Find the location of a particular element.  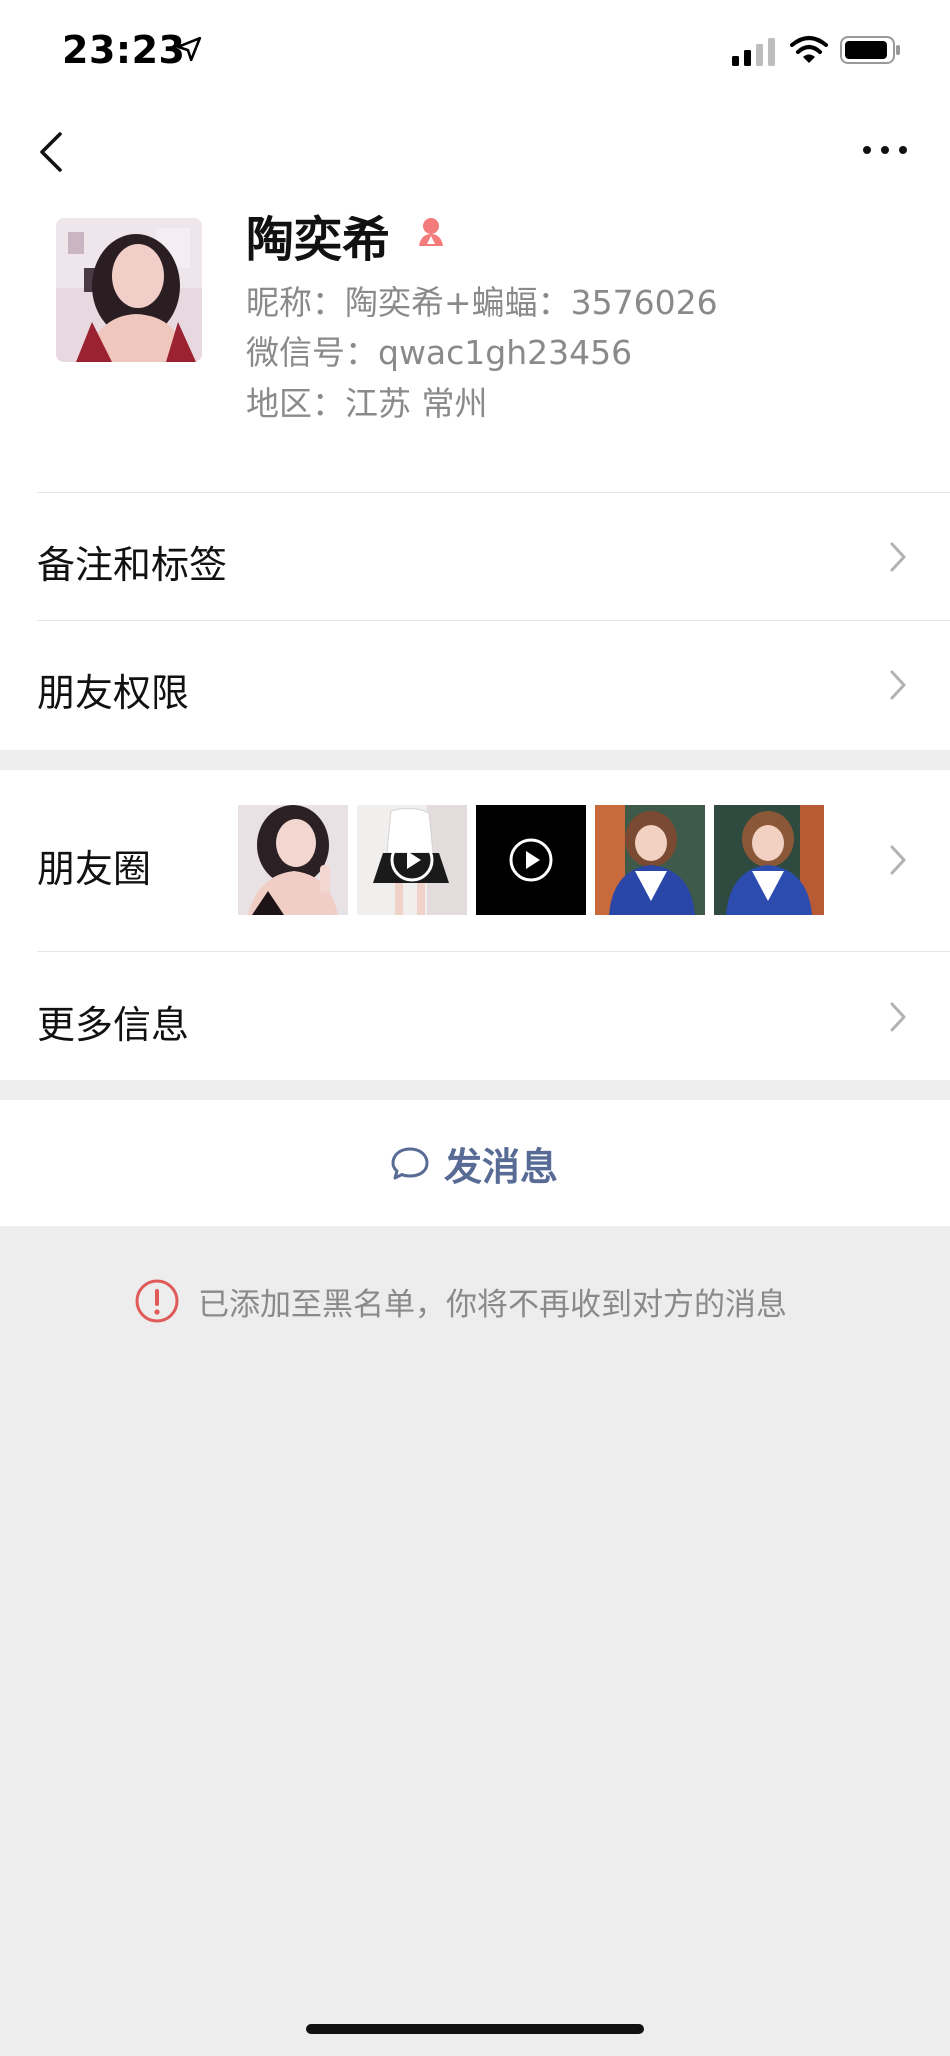

blacklist-notice: 已添加至黑名单，你将不再收到对方的消息 is located at coordinates (460, 1301).